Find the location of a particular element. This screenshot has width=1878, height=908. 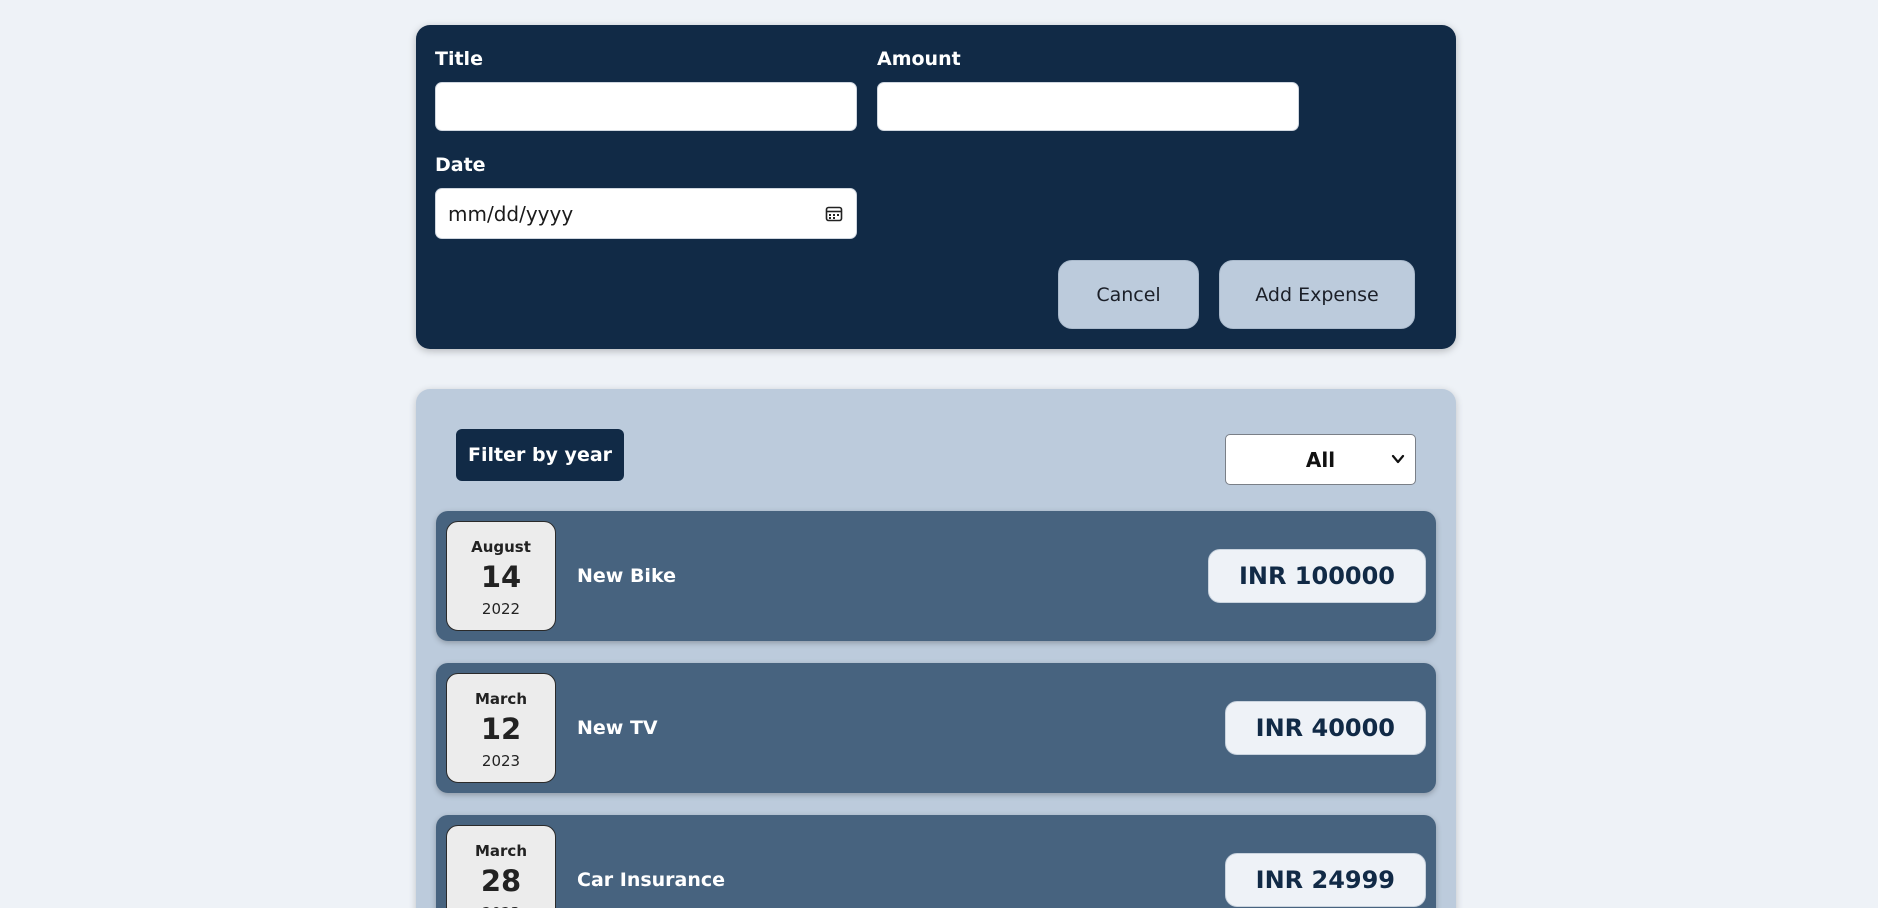

amount-input is located at coordinates (1088, 106).